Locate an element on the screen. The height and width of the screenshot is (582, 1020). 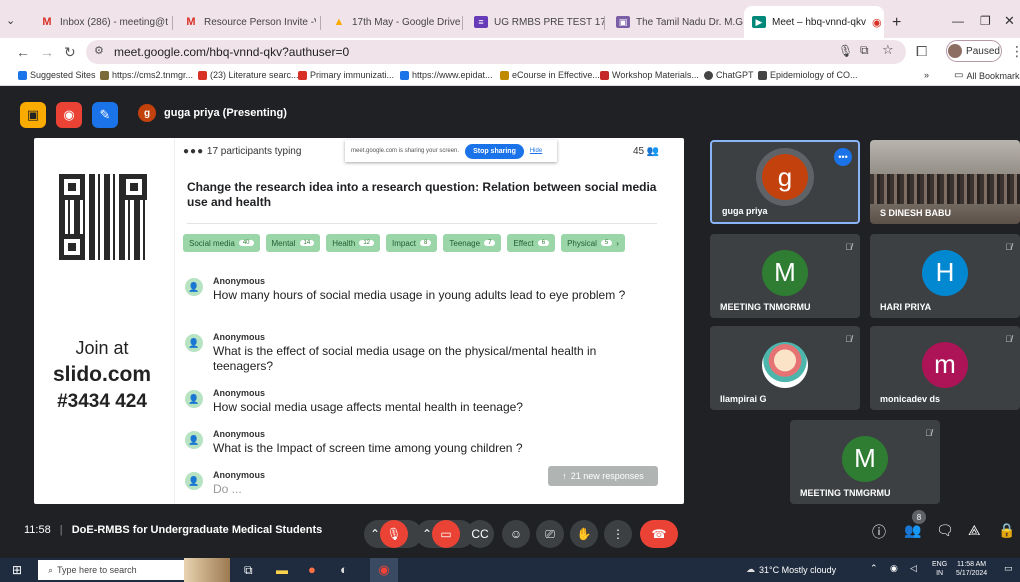
anonymous-avatar-icon: 👤 is located at coordinates (194, 440).